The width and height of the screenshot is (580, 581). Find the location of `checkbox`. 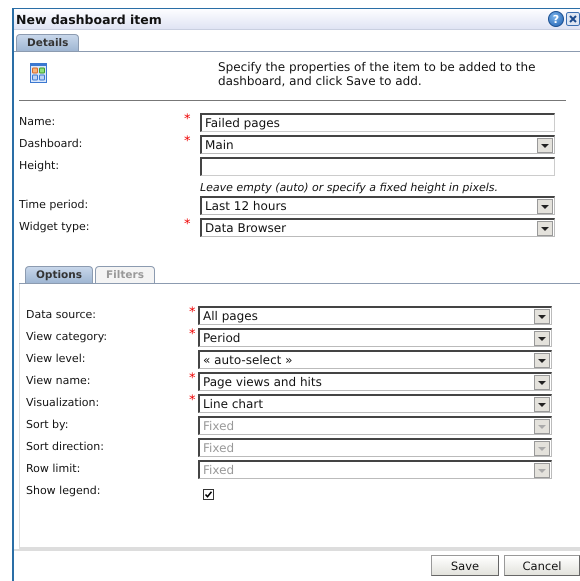

checkbox is located at coordinates (208, 494).